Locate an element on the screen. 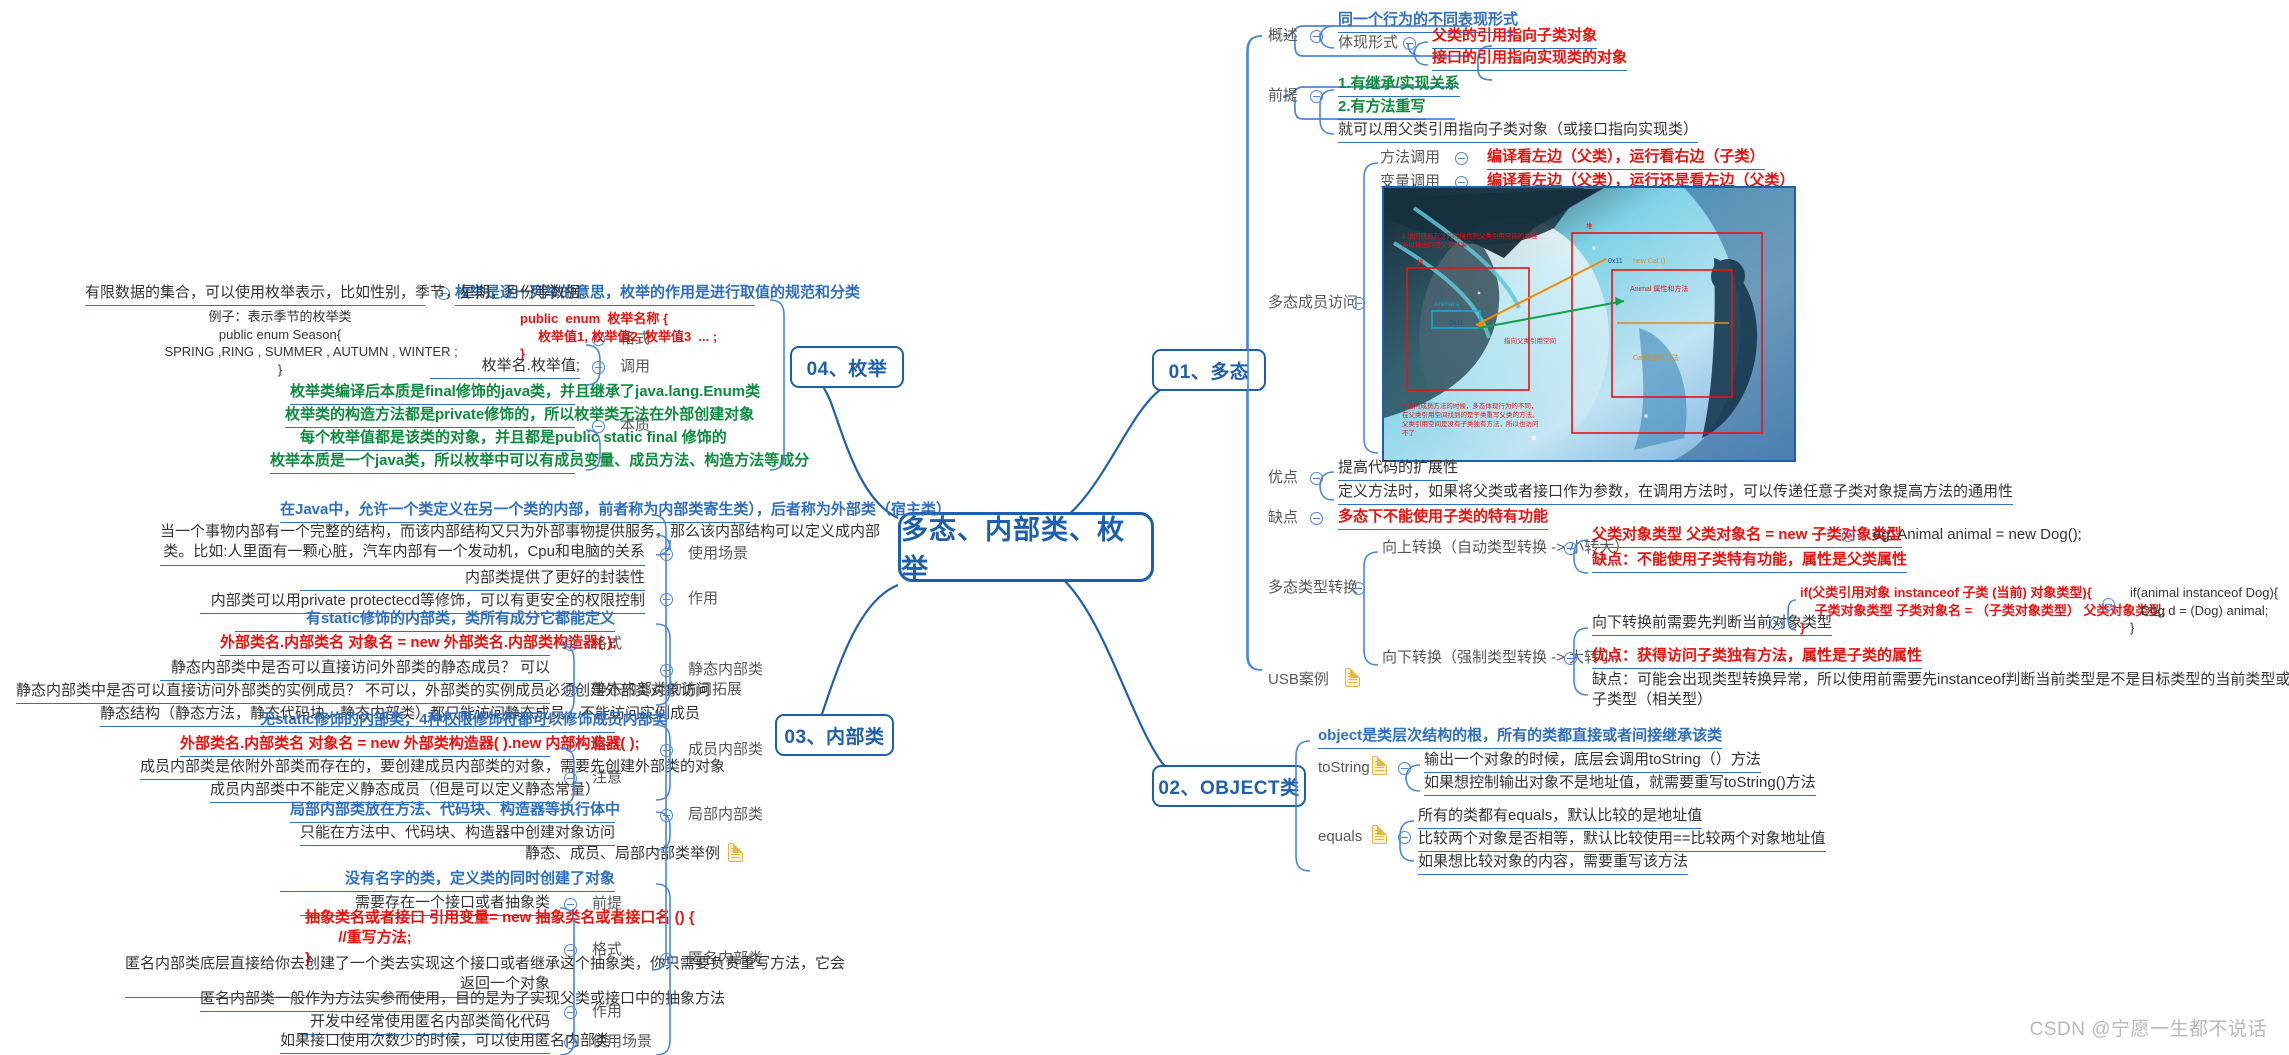 This screenshot has width=2289, height=1055. object-equals-attachment-icon is located at coordinates (1380, 834).